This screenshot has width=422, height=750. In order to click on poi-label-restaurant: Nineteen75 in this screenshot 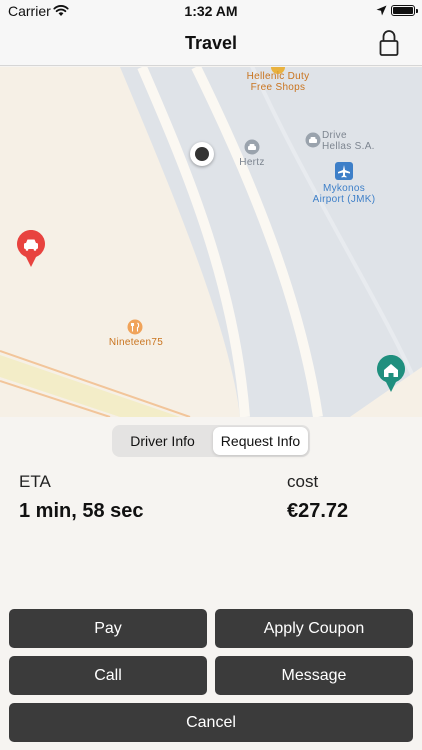, I will do `click(136, 342)`.